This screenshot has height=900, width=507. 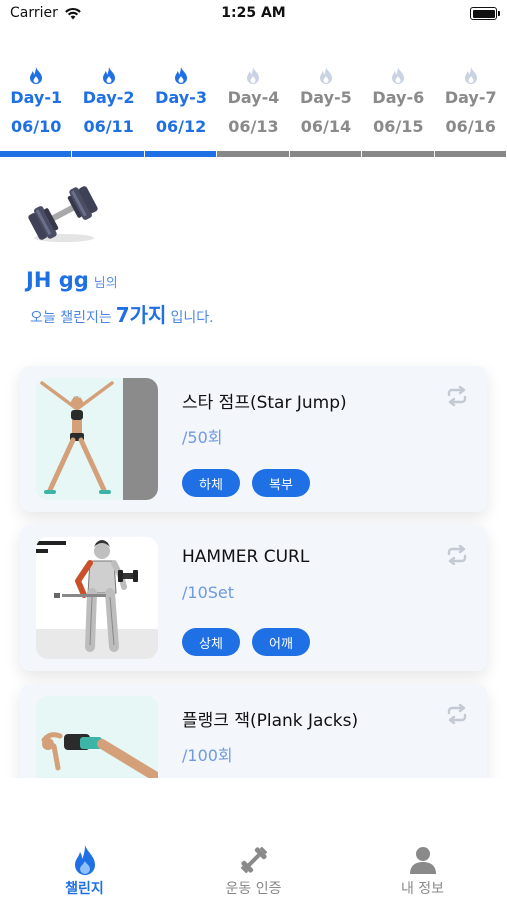 What do you see at coordinates (192, 318) in the screenshot?
I see `challenge-suffix: 입니다.` at bounding box center [192, 318].